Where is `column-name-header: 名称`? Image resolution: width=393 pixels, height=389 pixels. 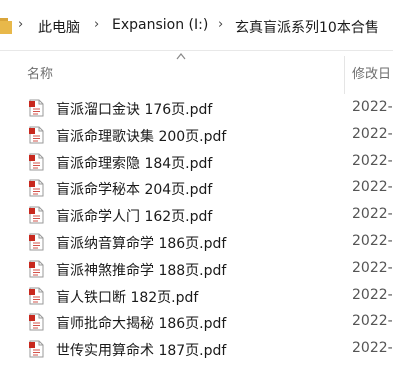
column-name-header: 名称 is located at coordinates (40, 72).